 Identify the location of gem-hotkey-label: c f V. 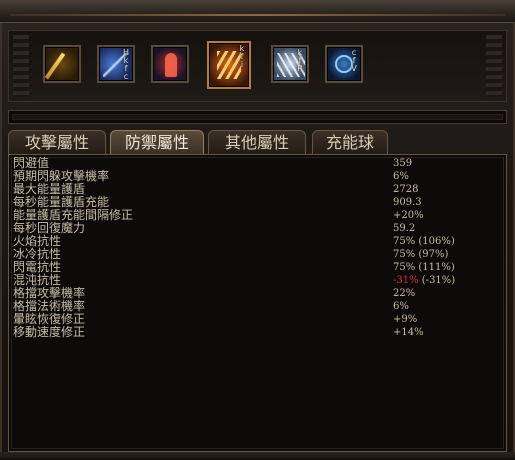
(354, 60).